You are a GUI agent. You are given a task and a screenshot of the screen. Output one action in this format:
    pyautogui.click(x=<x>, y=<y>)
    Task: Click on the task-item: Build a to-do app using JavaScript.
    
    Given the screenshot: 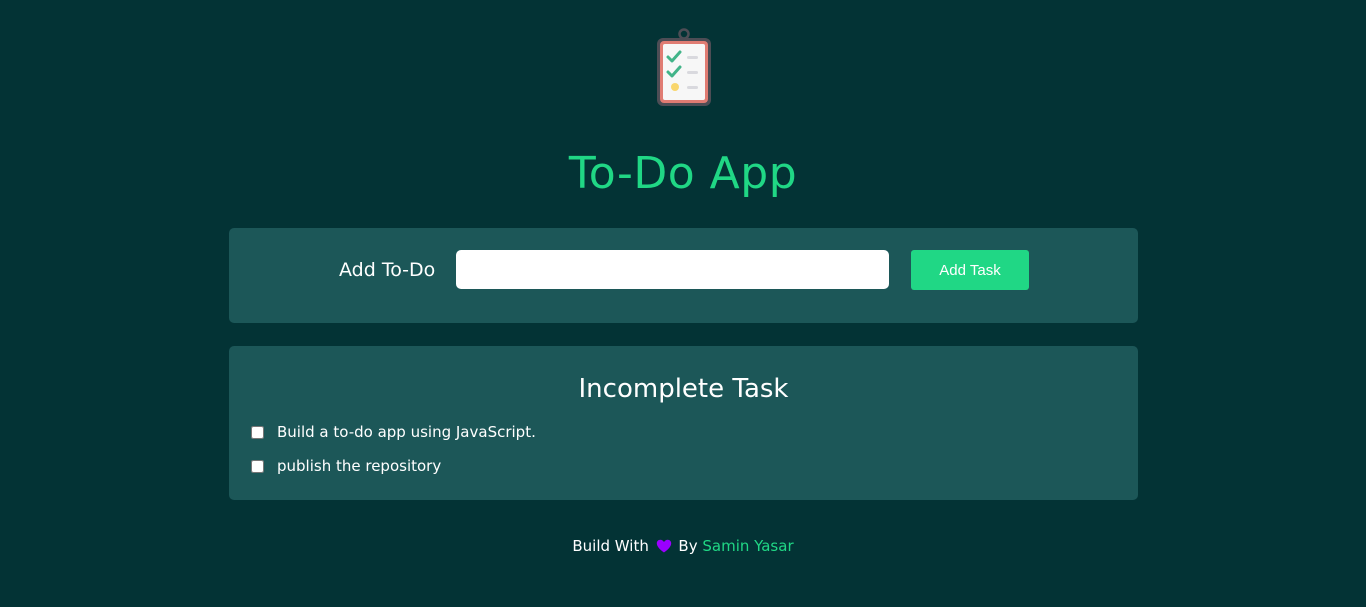 What is the action you would take?
    pyautogui.click(x=393, y=432)
    